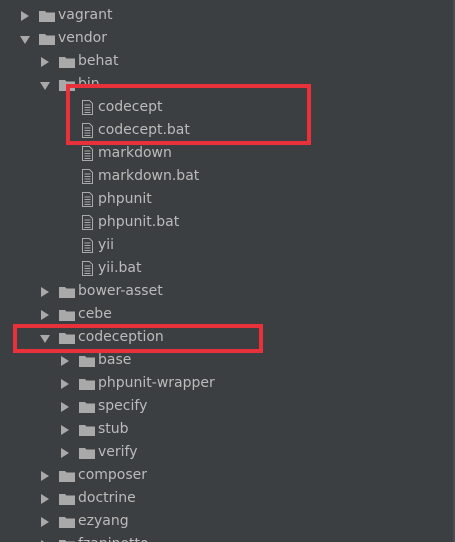  What do you see at coordinates (156, 383) in the screenshot?
I see `folder-label: phpunit-wrapper` at bounding box center [156, 383].